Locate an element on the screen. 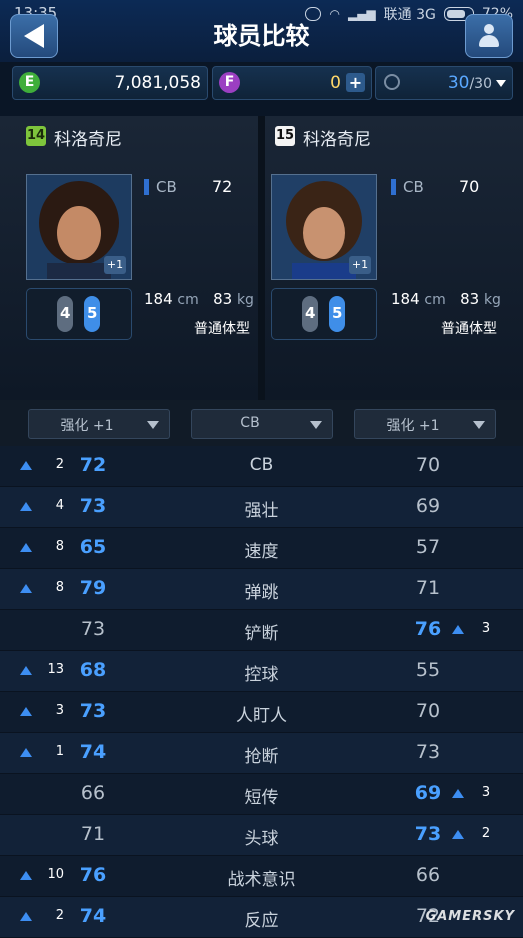  add-f-coin-button: + is located at coordinates (355, 82).